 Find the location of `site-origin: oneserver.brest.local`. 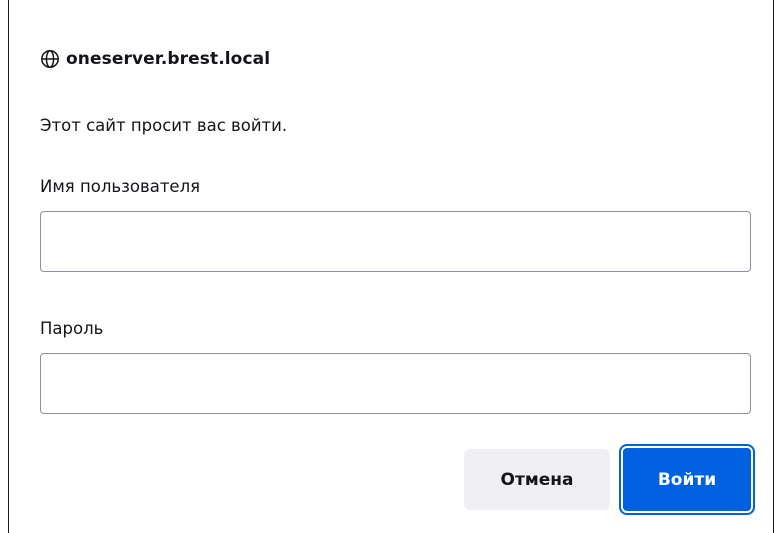

site-origin: oneserver.brest.local is located at coordinates (155, 59).